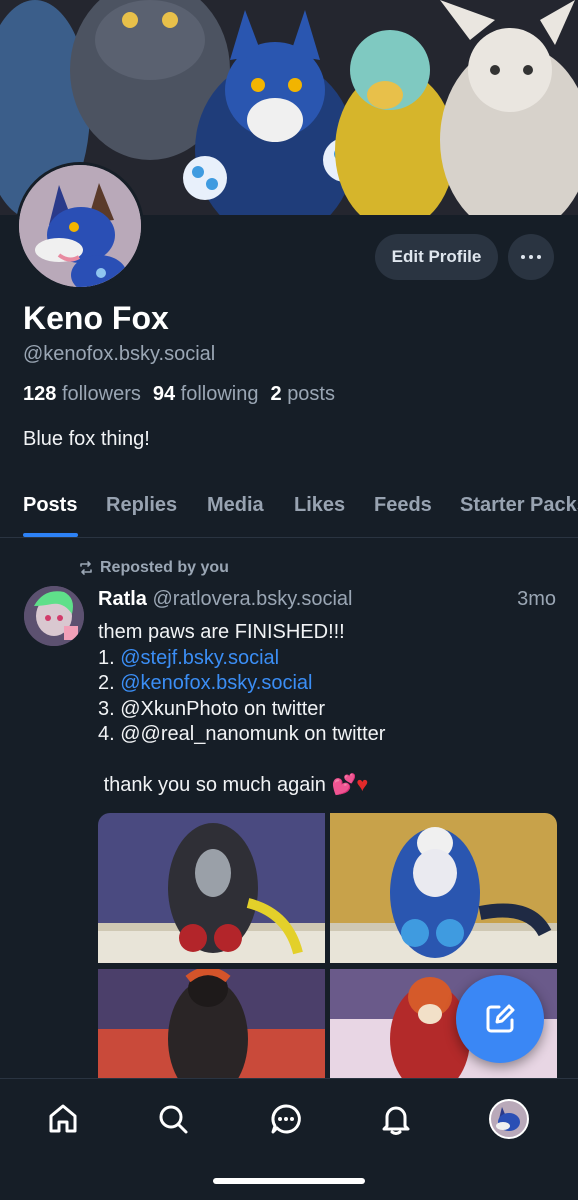 The height and width of the screenshot is (1200, 578). I want to click on repost-indicator: Reposted by you, so click(153, 568).